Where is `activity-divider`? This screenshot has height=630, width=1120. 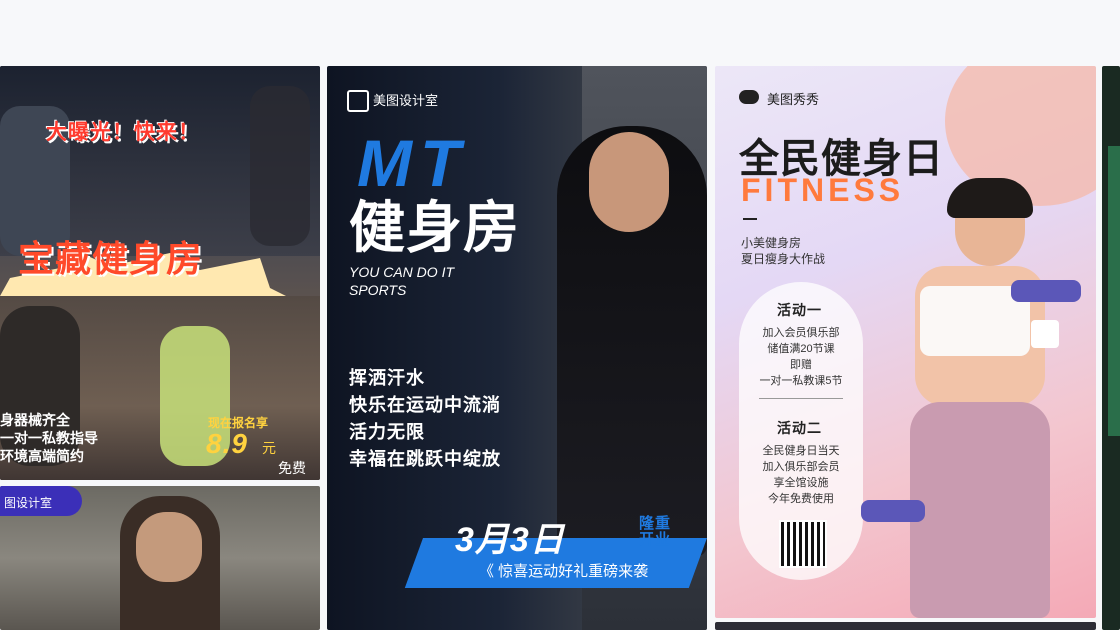 activity-divider is located at coordinates (801, 398).